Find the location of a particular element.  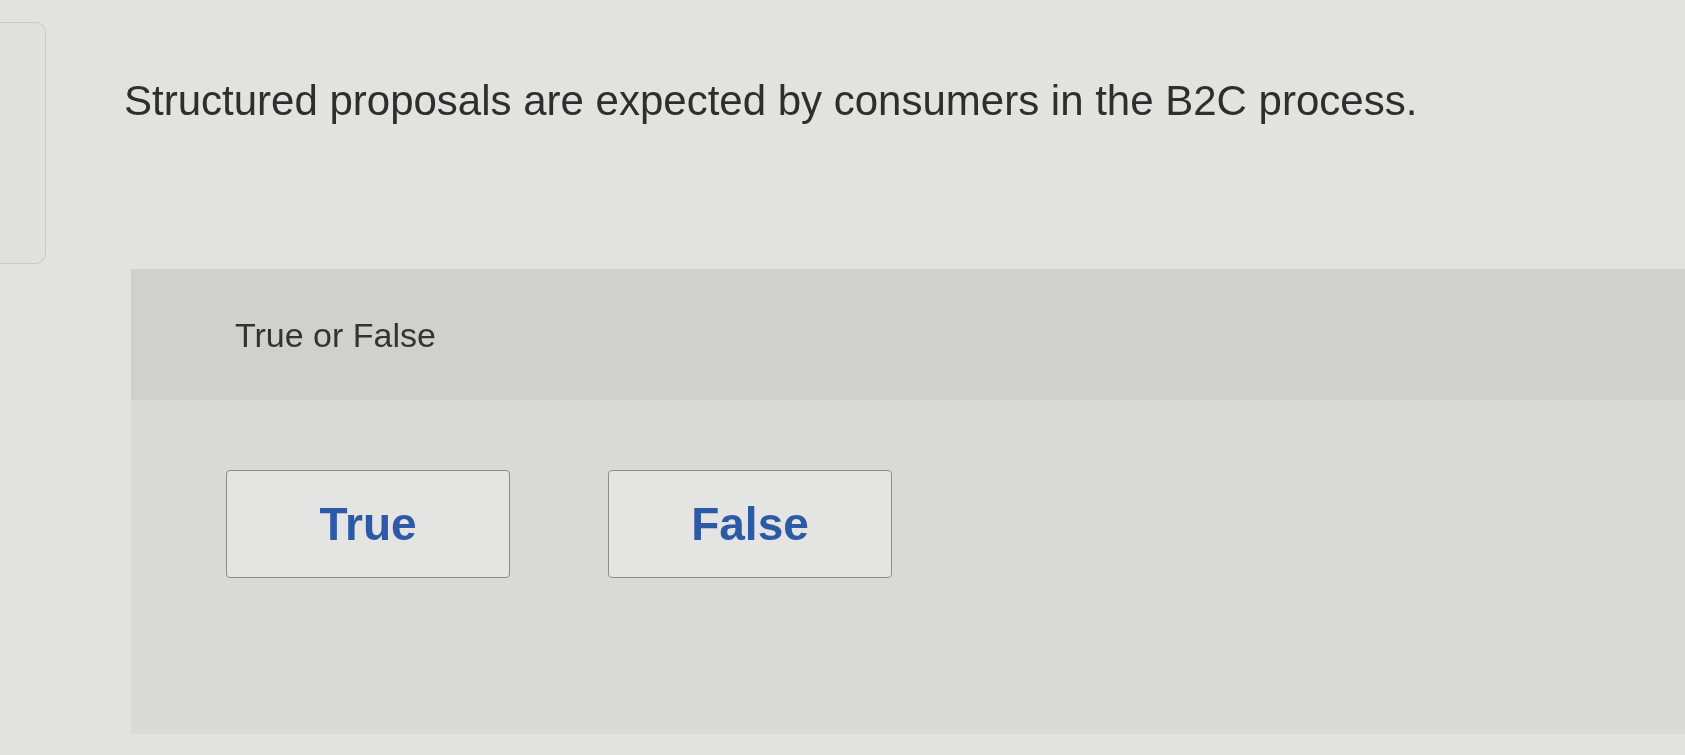

question-text: Structured proposals are expected by consumers in the B2C process. is located at coordinates (771, 101).